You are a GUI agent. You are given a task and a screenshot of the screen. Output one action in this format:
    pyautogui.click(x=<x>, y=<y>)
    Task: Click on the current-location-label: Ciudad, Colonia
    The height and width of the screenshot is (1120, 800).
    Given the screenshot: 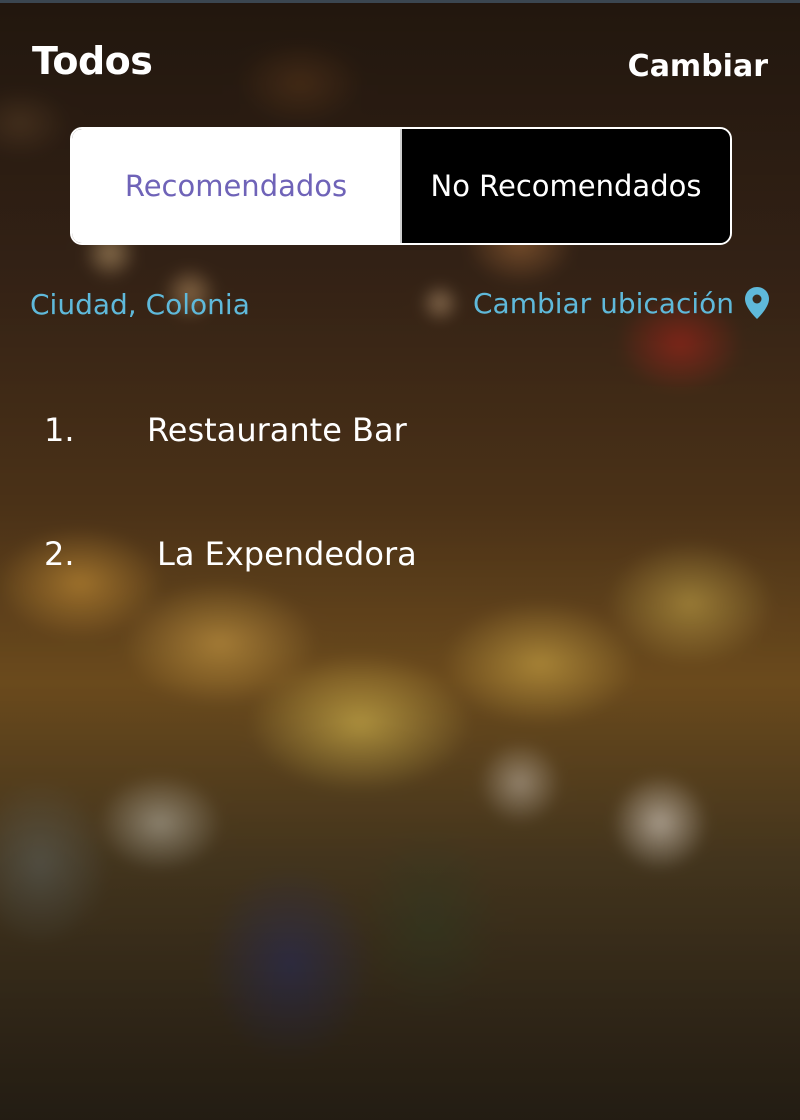 What is the action you would take?
    pyautogui.click(x=140, y=304)
    